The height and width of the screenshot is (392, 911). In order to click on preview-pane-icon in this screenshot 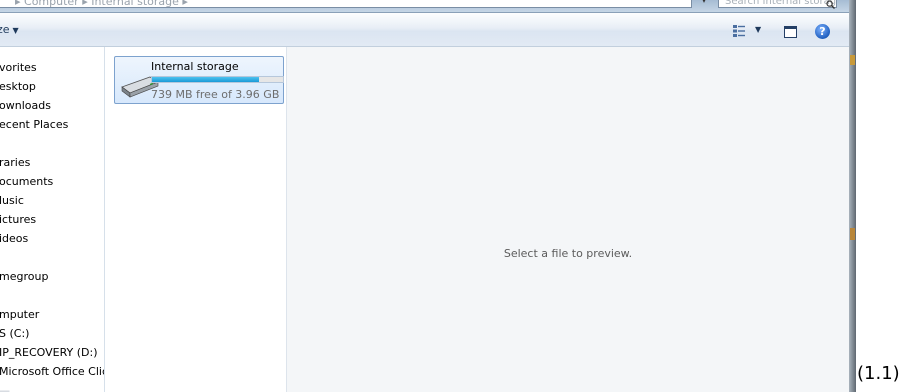, I will do `click(790, 28)`.